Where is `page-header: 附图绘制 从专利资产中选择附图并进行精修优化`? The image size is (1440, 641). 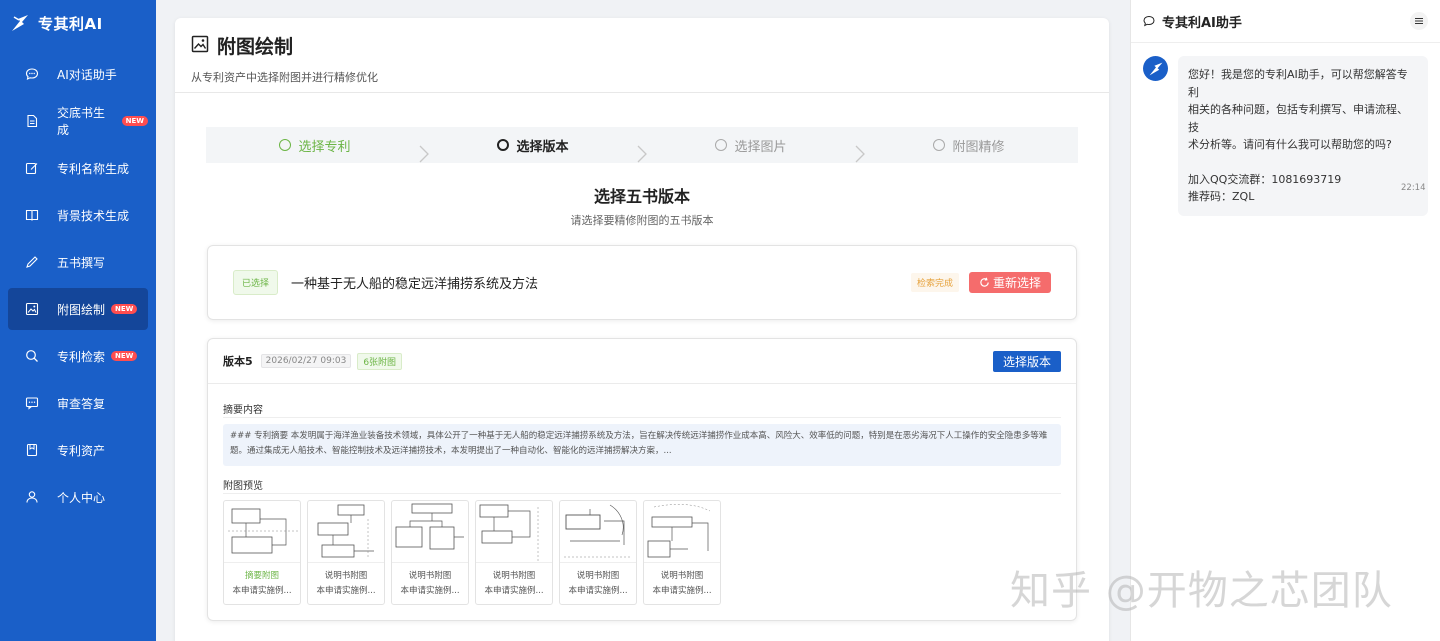
page-header: 附图绘制 从专利资产中选择附图并进行精修优化 is located at coordinates (642, 55).